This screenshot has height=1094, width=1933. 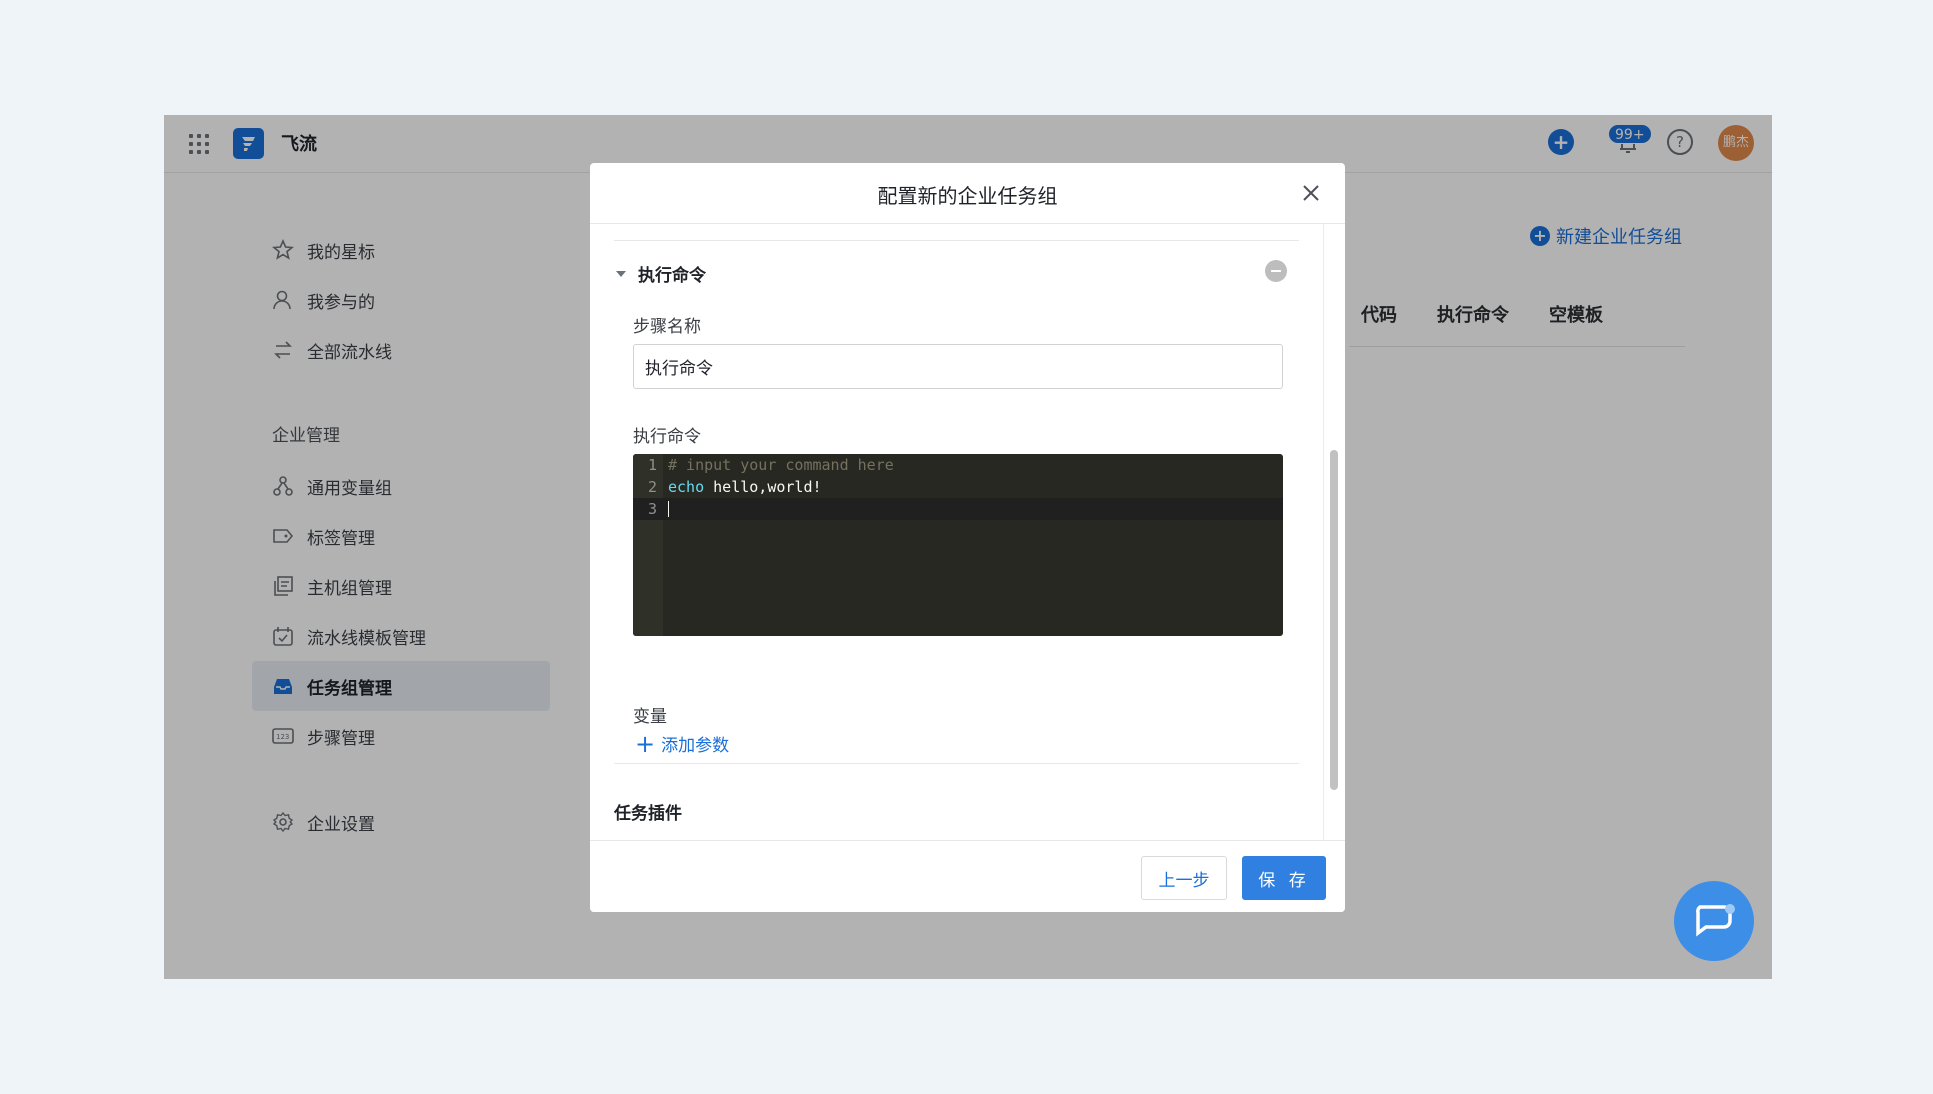 I want to click on text-cursor, so click(x=668, y=509).